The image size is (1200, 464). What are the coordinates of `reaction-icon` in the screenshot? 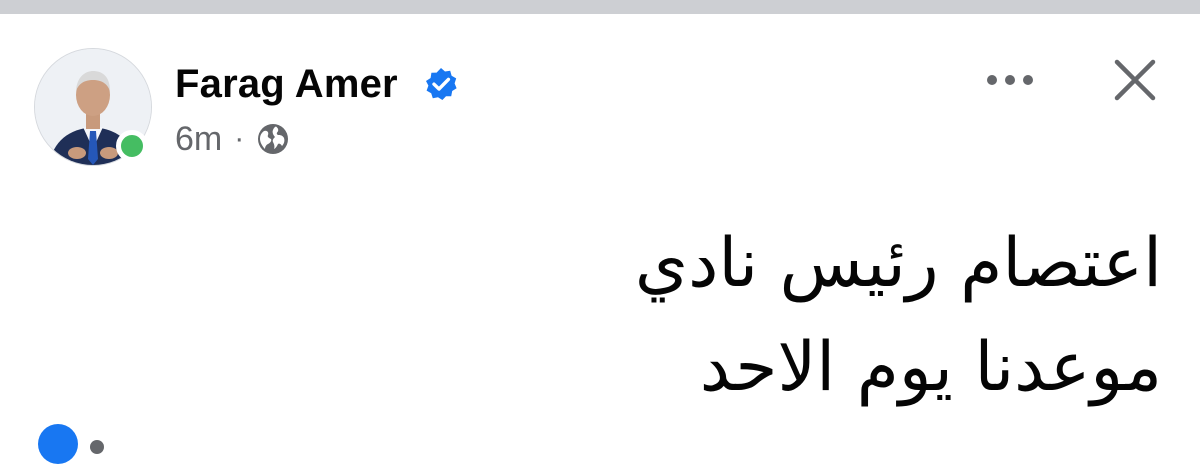 It's located at (58, 444).